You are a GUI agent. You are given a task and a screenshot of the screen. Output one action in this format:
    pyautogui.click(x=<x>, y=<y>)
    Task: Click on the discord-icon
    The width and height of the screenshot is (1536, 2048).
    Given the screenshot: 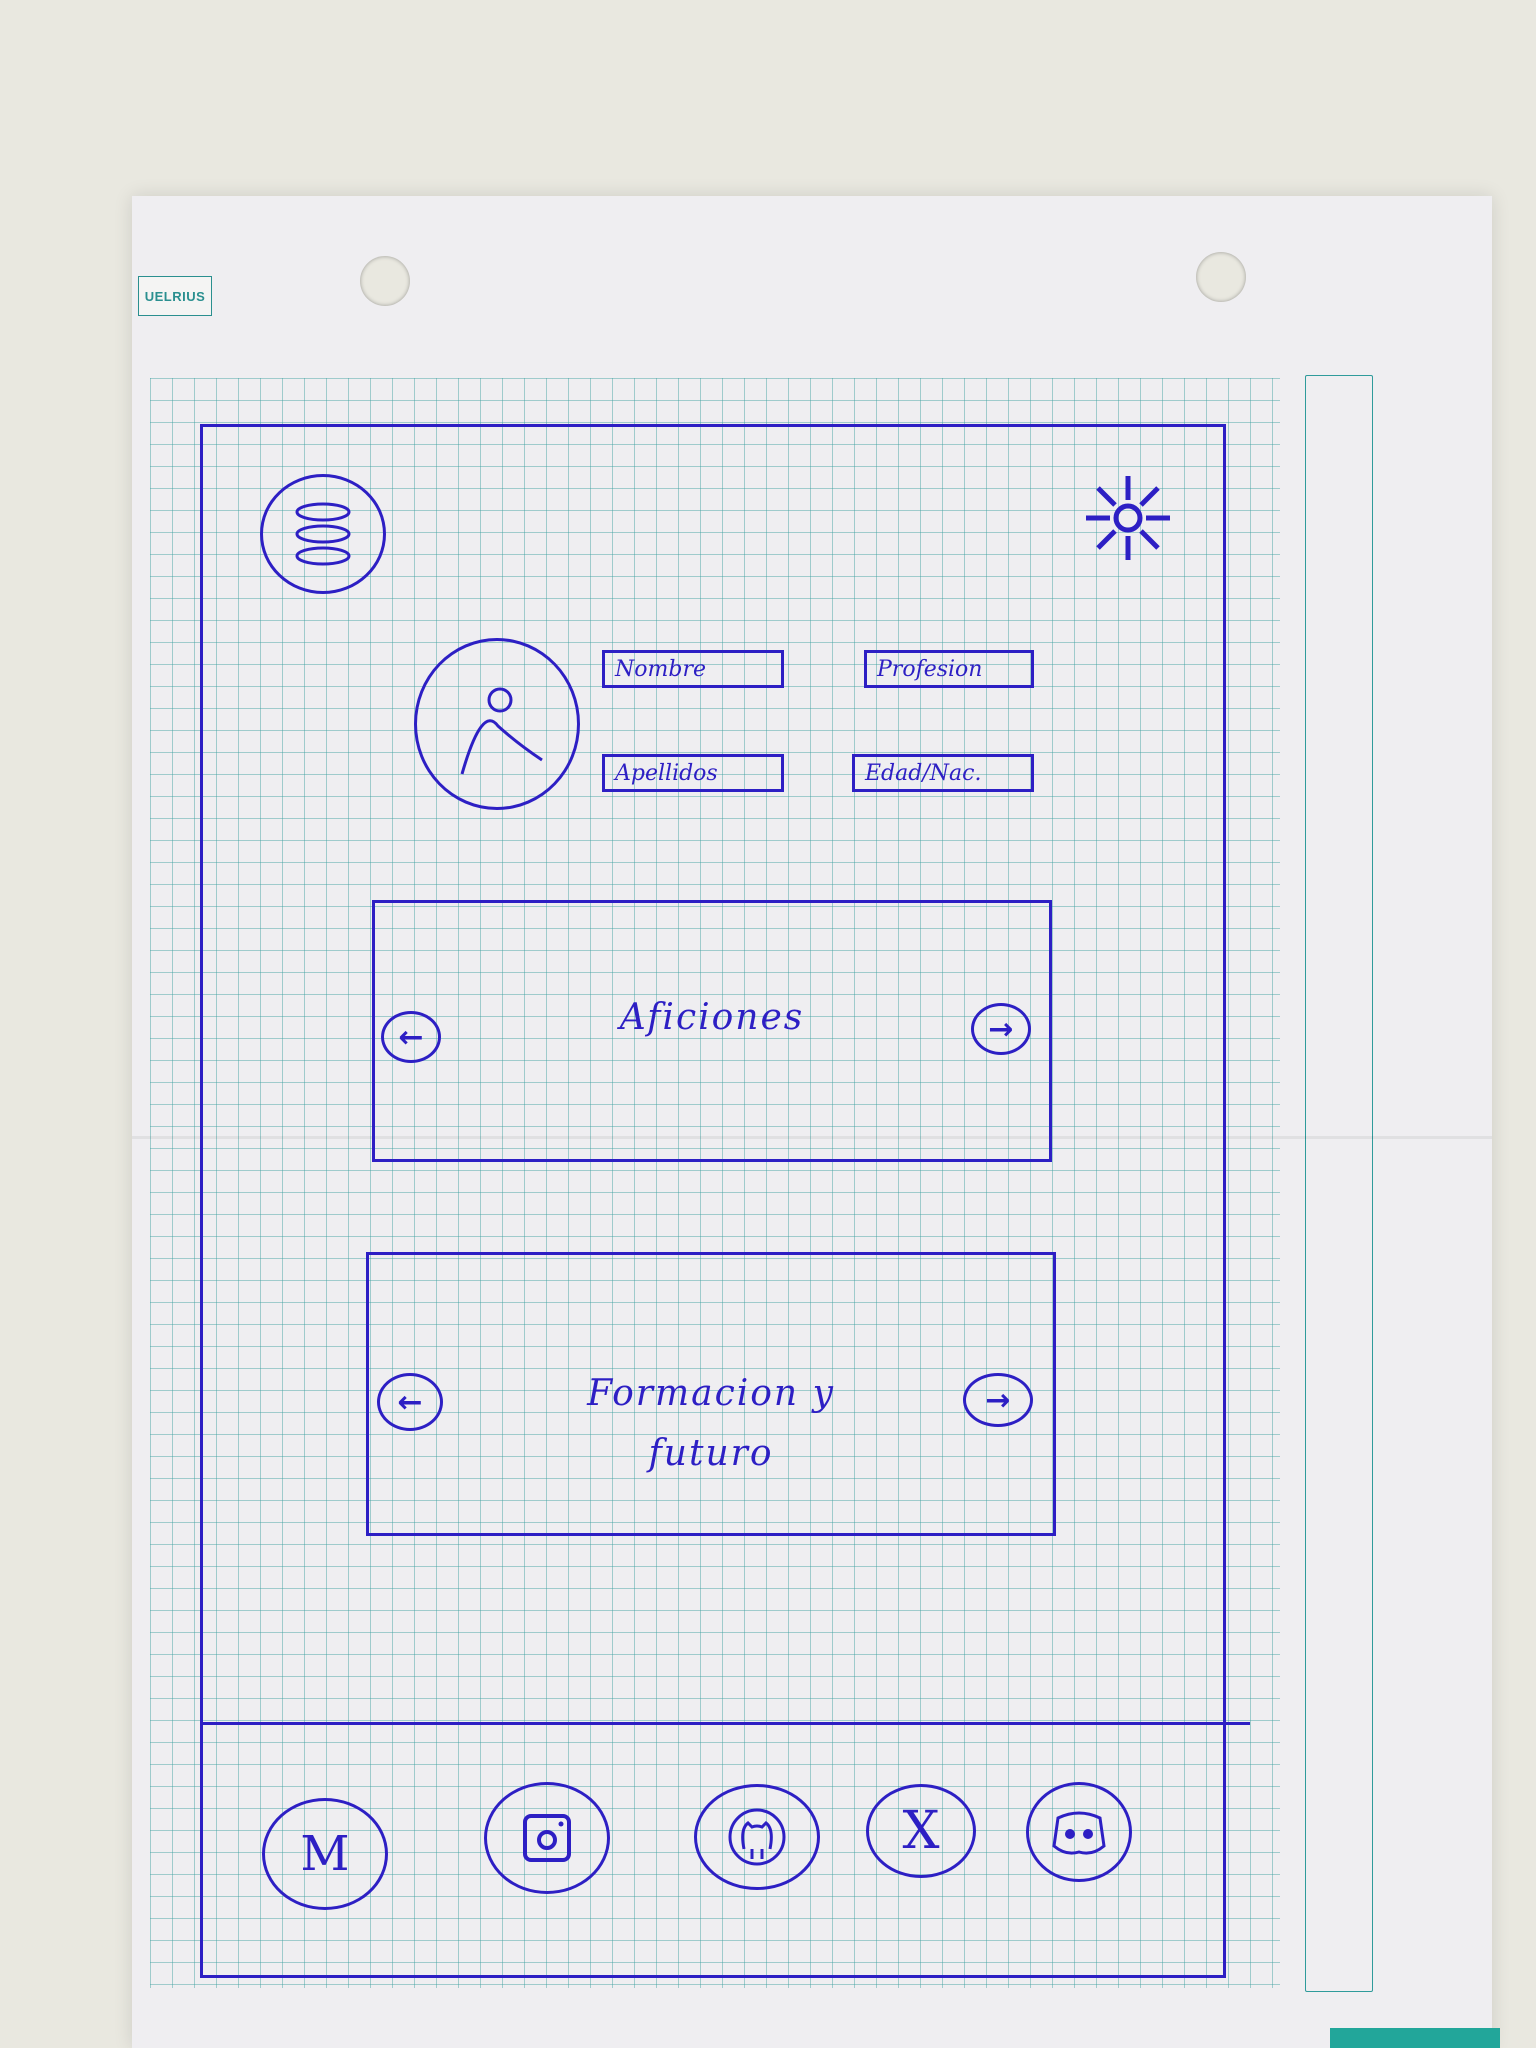 What is the action you would take?
    pyautogui.click(x=1079, y=1833)
    